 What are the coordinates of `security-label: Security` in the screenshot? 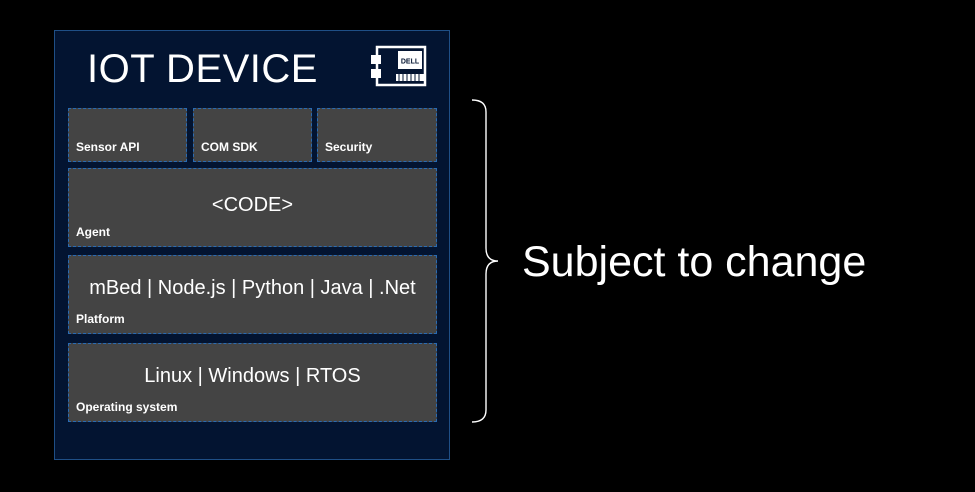 It's located at (349, 147).